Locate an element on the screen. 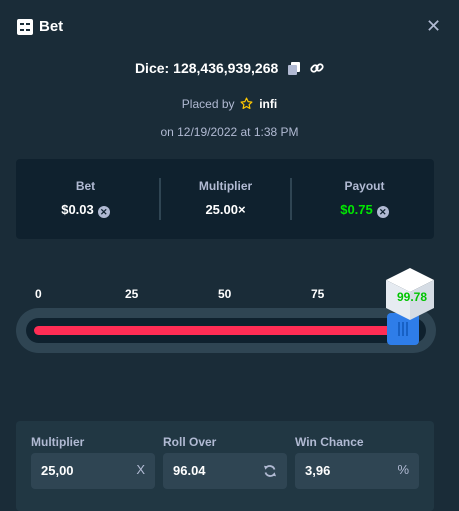 The width and height of the screenshot is (459, 511). refresh-icon is located at coordinates (270, 471).